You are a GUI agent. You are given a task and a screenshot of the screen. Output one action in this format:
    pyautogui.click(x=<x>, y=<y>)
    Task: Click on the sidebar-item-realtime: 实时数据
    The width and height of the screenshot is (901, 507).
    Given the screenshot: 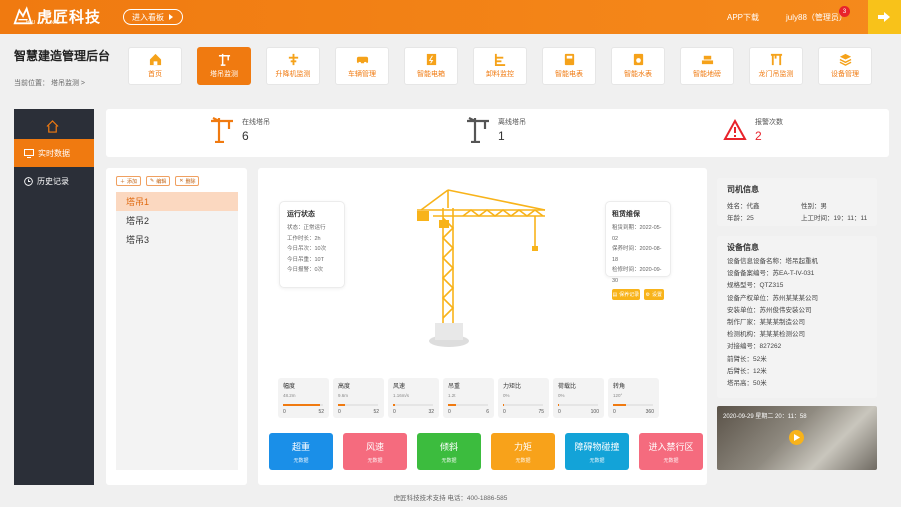 What is the action you would take?
    pyautogui.click(x=54, y=153)
    